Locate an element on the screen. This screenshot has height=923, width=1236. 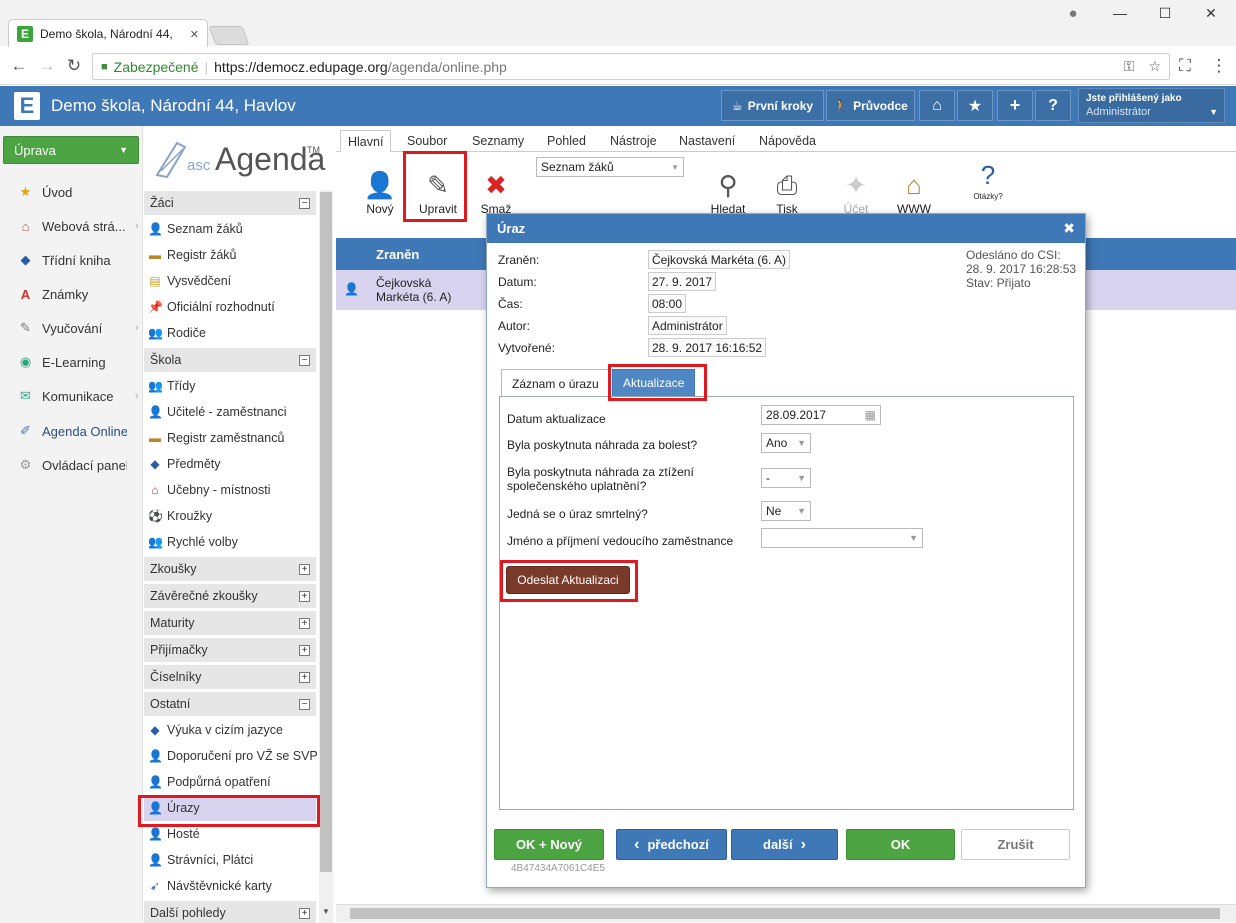
nav-item-e-learning: ◉ E-Learning is located at coordinates (71, 362).